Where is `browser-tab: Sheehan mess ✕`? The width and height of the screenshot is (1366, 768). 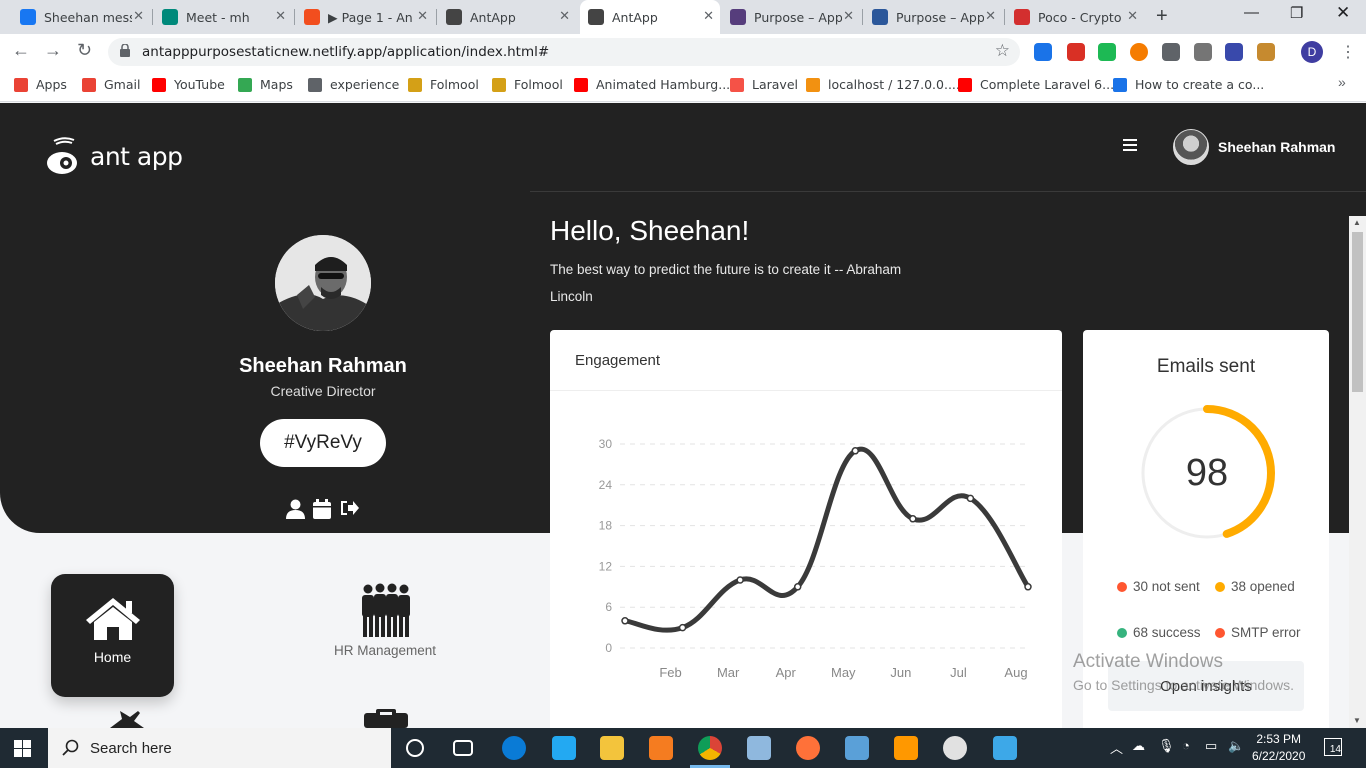
browser-tab: Sheehan mess ✕ is located at coordinates (81, 17).